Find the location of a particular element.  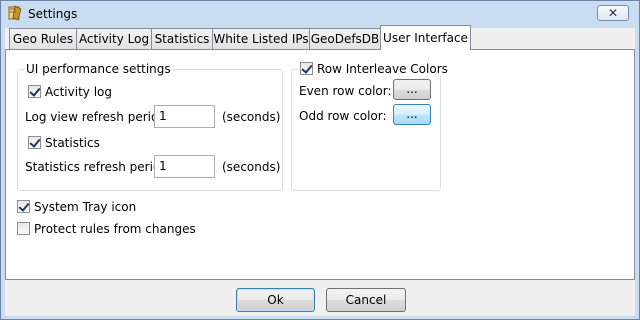

statistics-checkbox is located at coordinates (34, 142).